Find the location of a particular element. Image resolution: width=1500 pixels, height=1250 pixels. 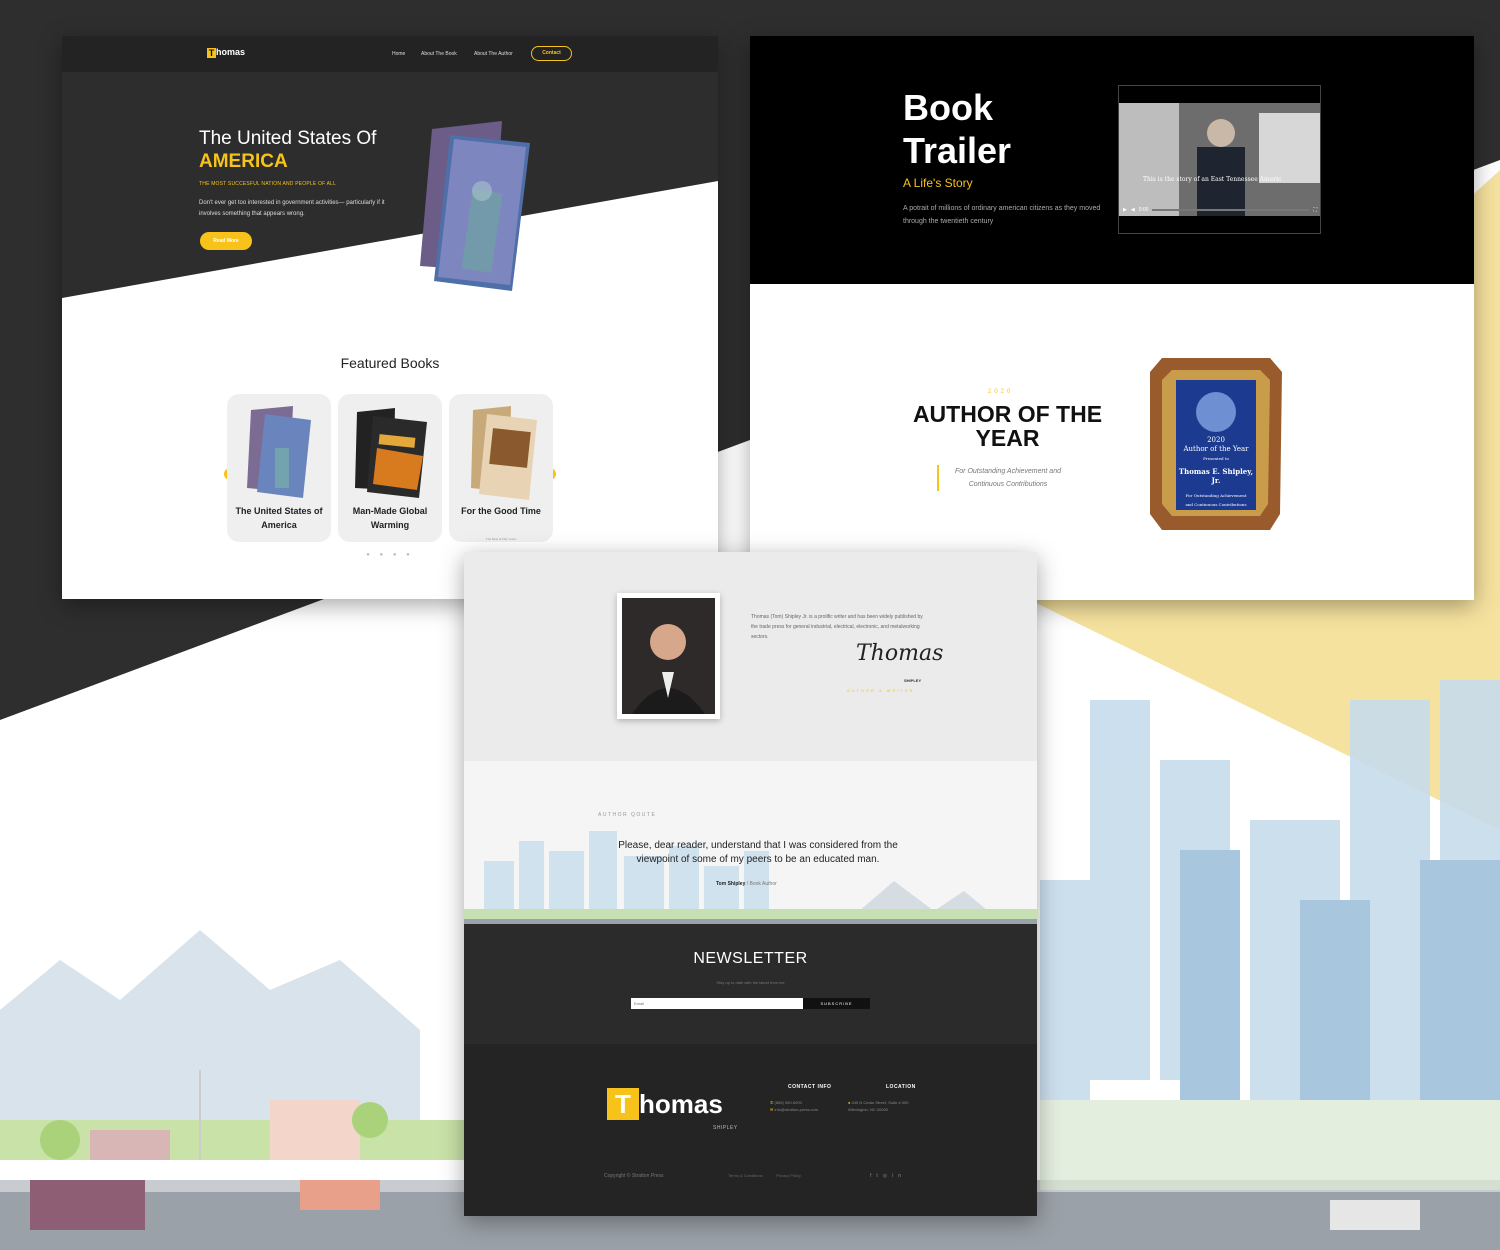

plaque-for: For Outstanding Achievement is located at coordinates (1216, 495).